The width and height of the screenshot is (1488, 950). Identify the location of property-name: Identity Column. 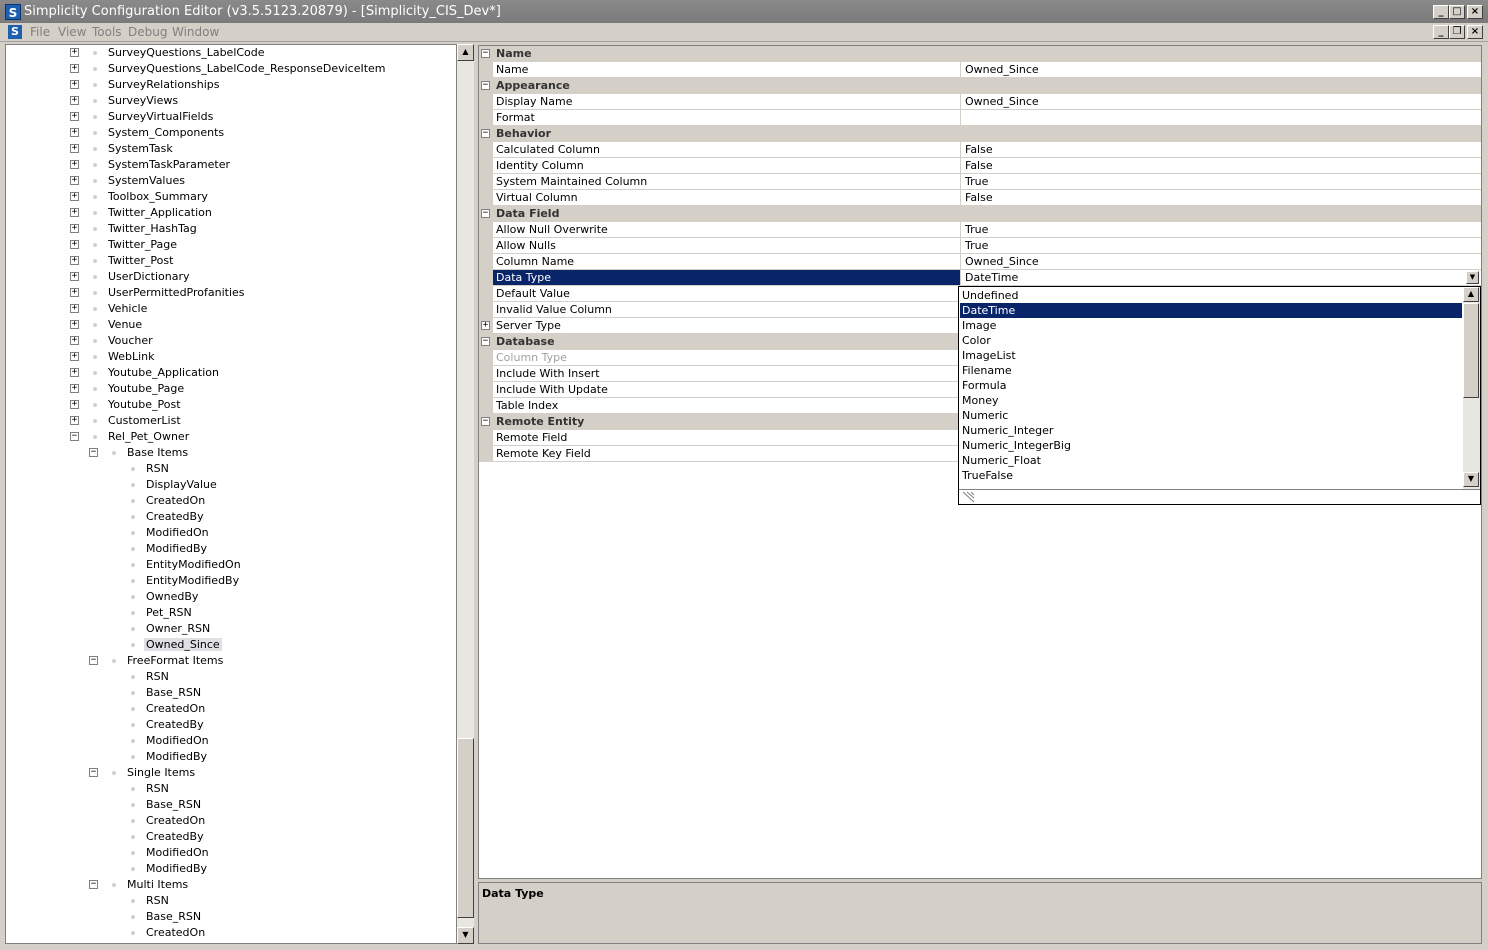
(727, 165).